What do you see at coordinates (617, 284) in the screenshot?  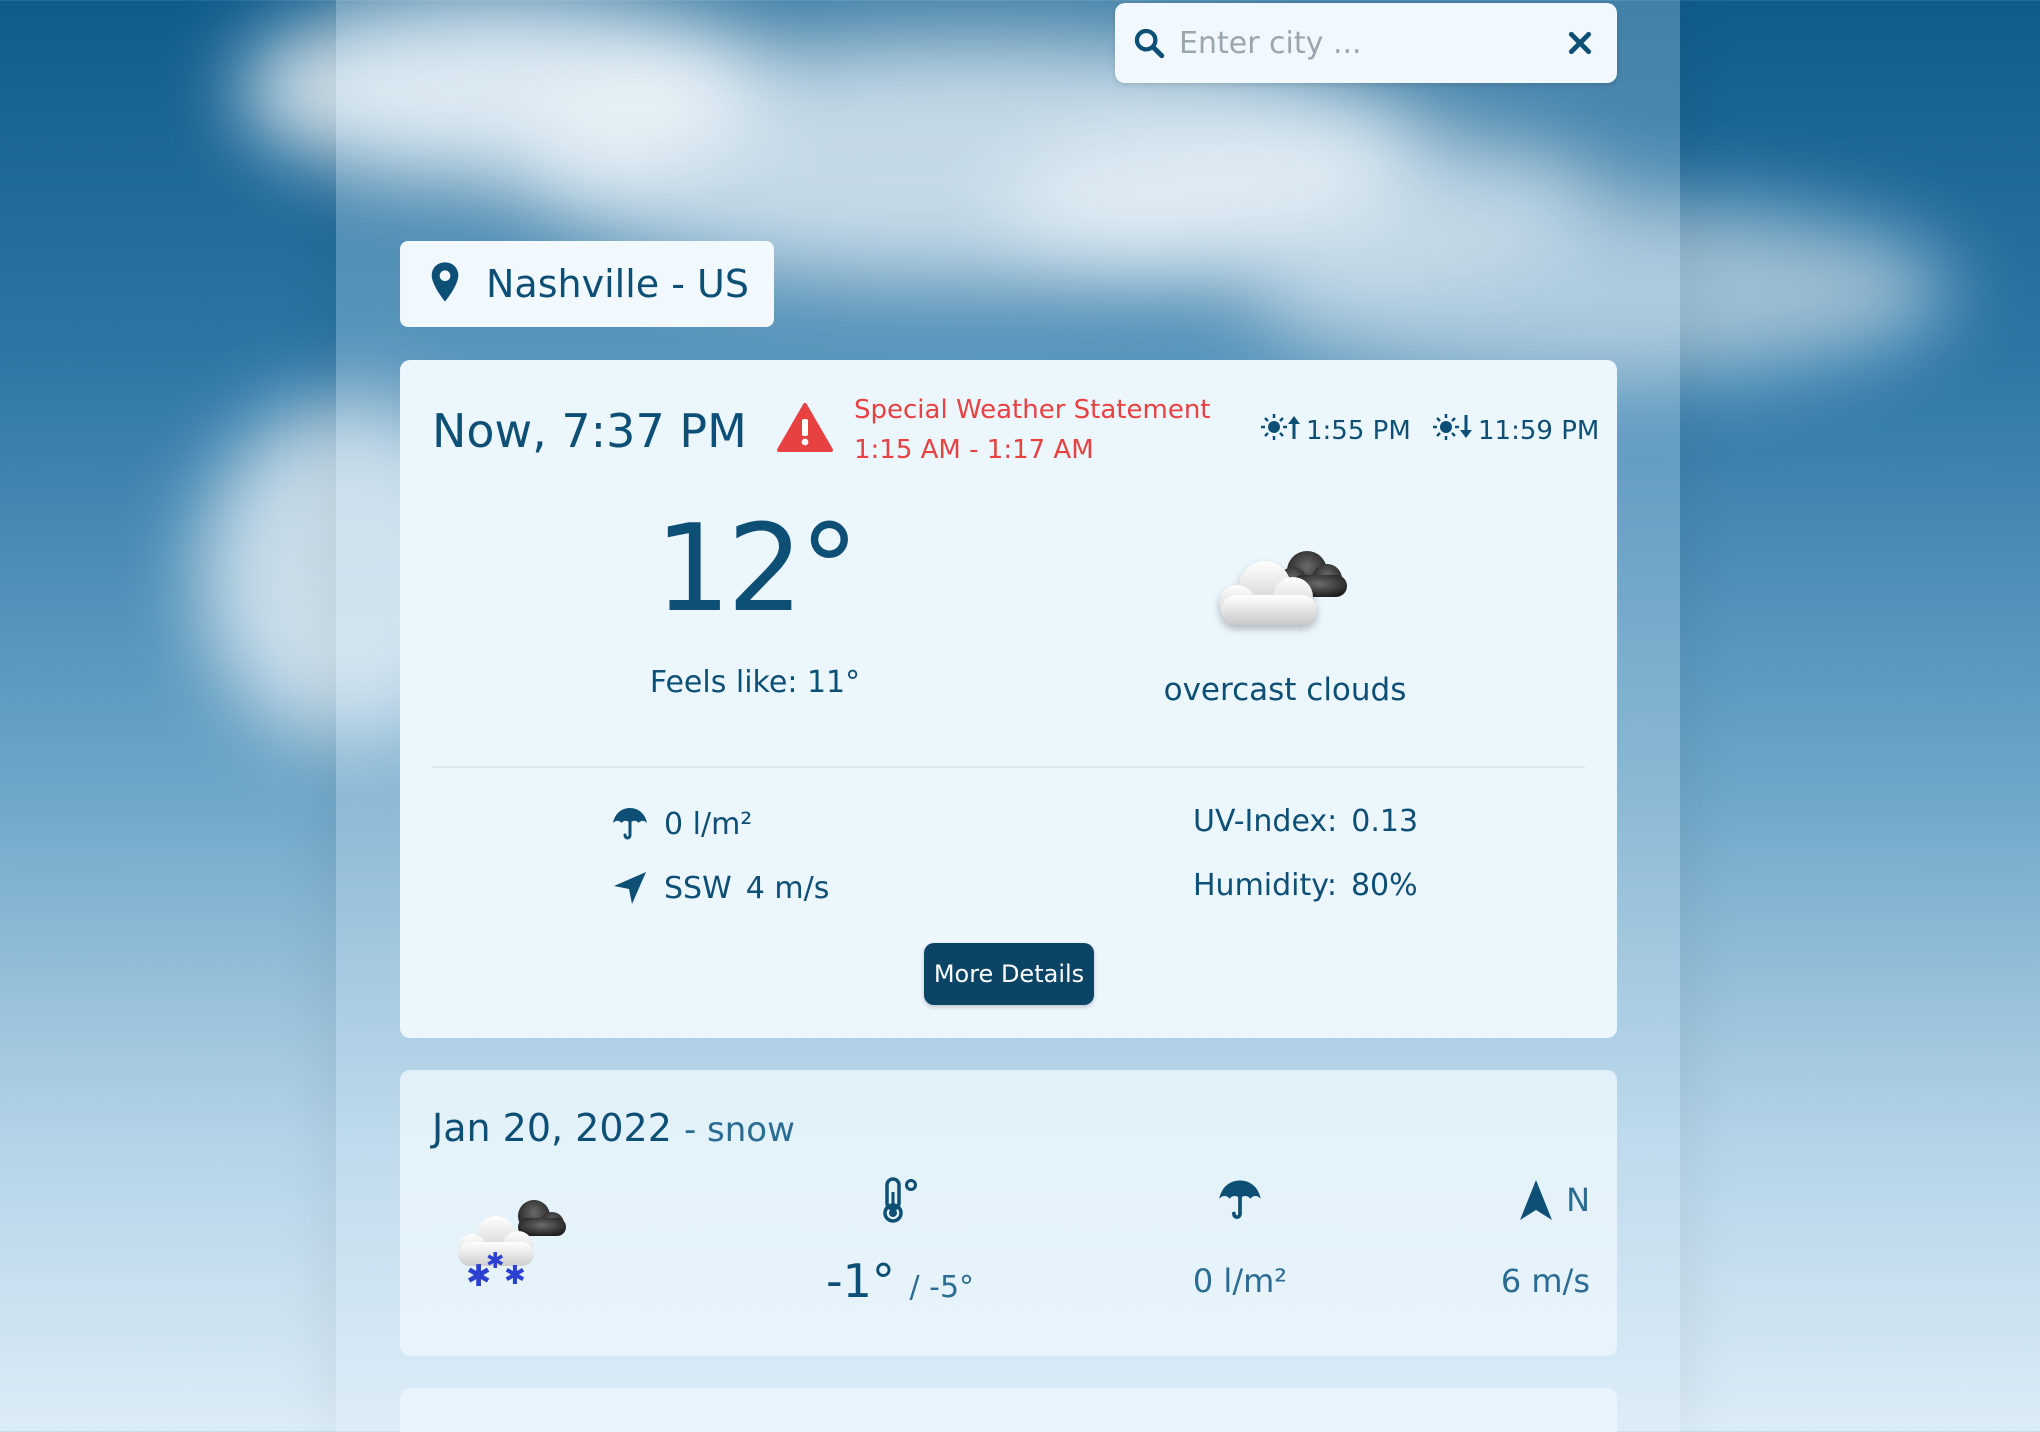 I see `location-name: Nashville - US` at bounding box center [617, 284].